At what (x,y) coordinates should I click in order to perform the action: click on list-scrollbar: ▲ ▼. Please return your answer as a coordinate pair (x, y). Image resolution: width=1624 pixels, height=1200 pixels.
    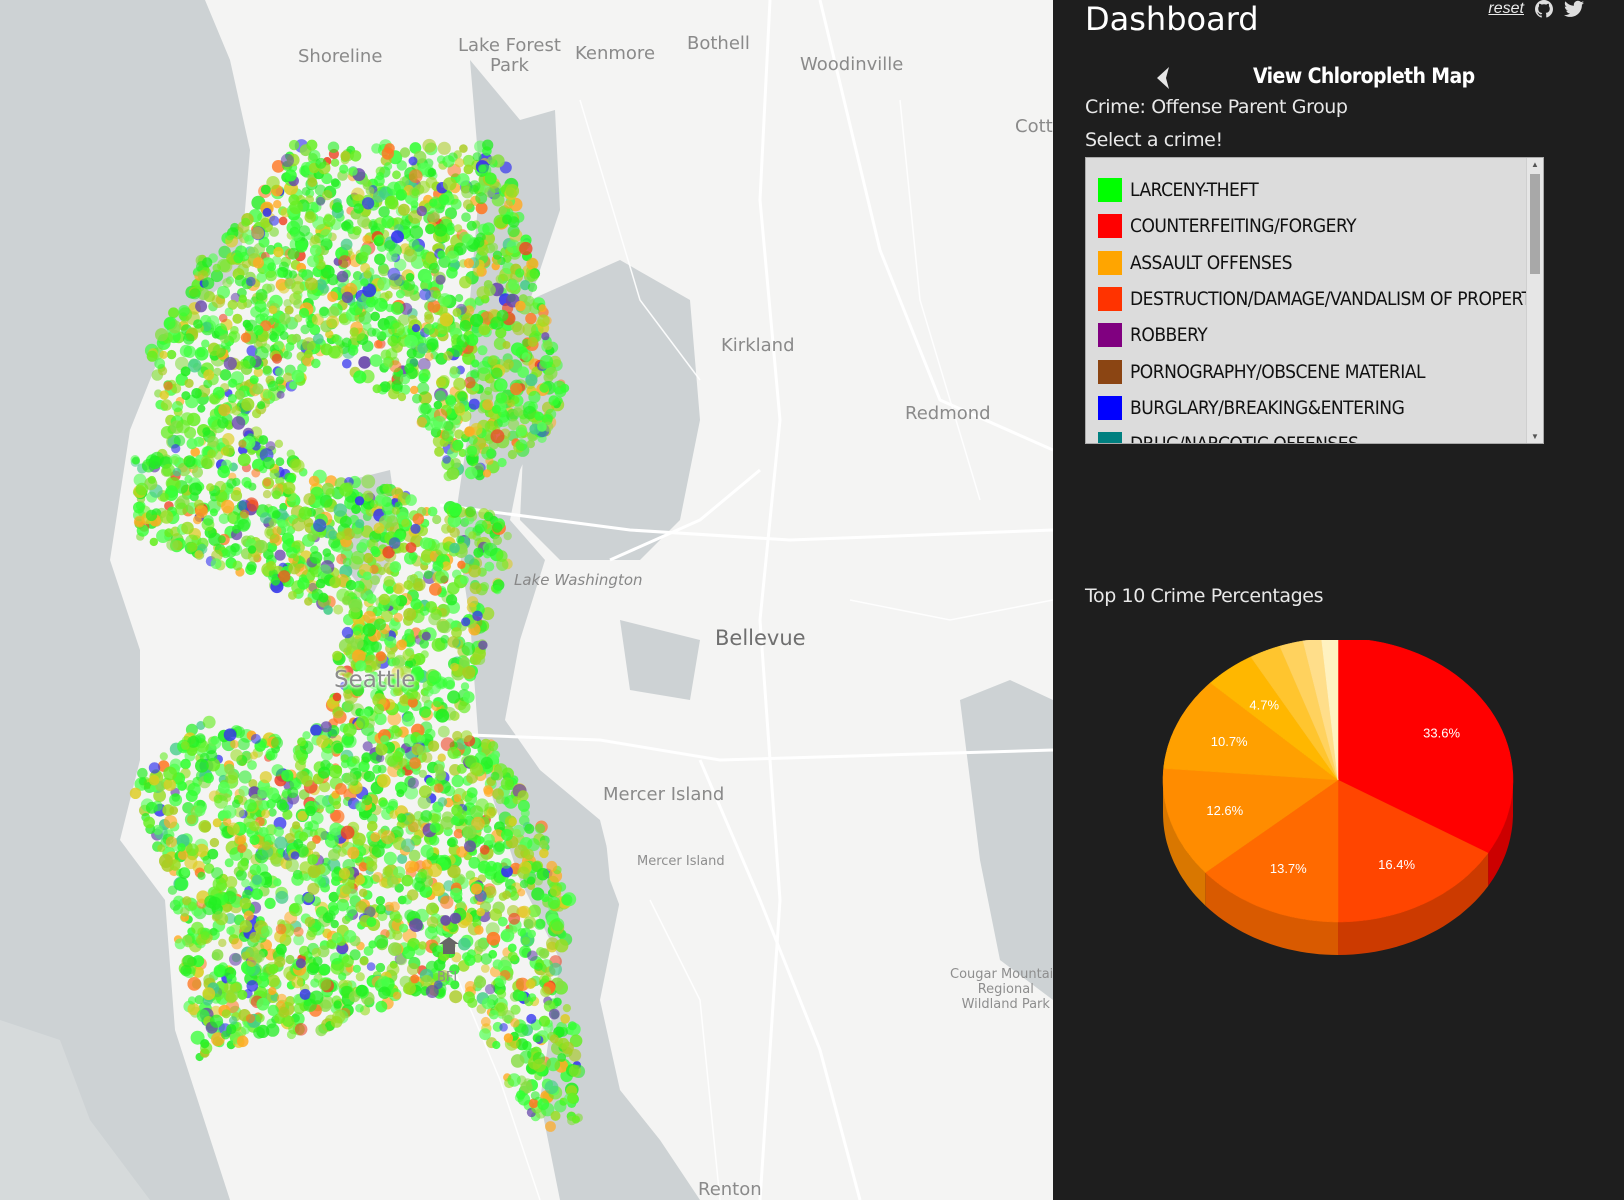
    Looking at the image, I should click on (1534, 300).